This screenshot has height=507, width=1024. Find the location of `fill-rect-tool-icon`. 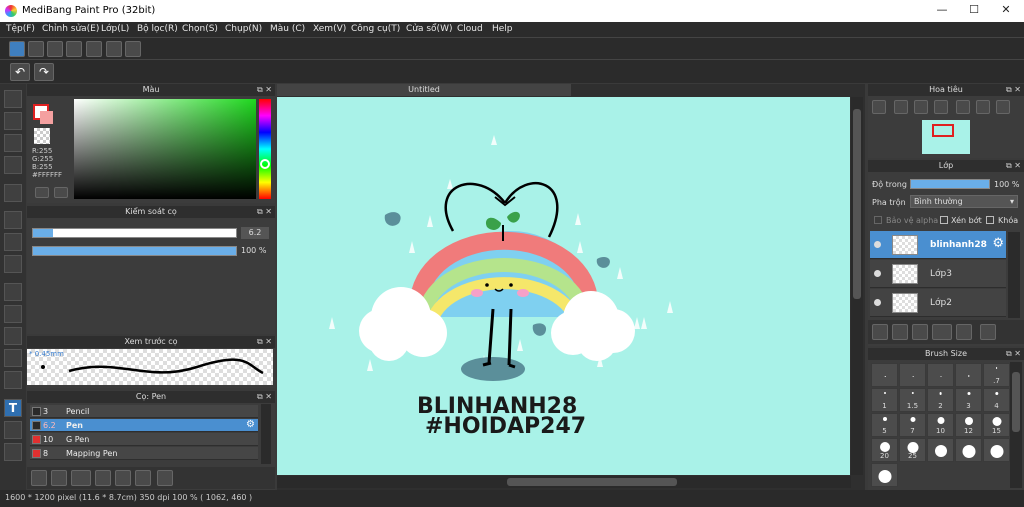

fill-rect-tool-icon is located at coordinates (13, 220).